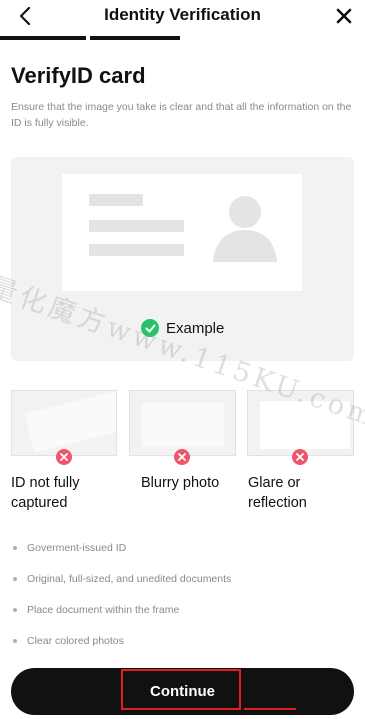  I want to click on close-button, so click(344, 16).